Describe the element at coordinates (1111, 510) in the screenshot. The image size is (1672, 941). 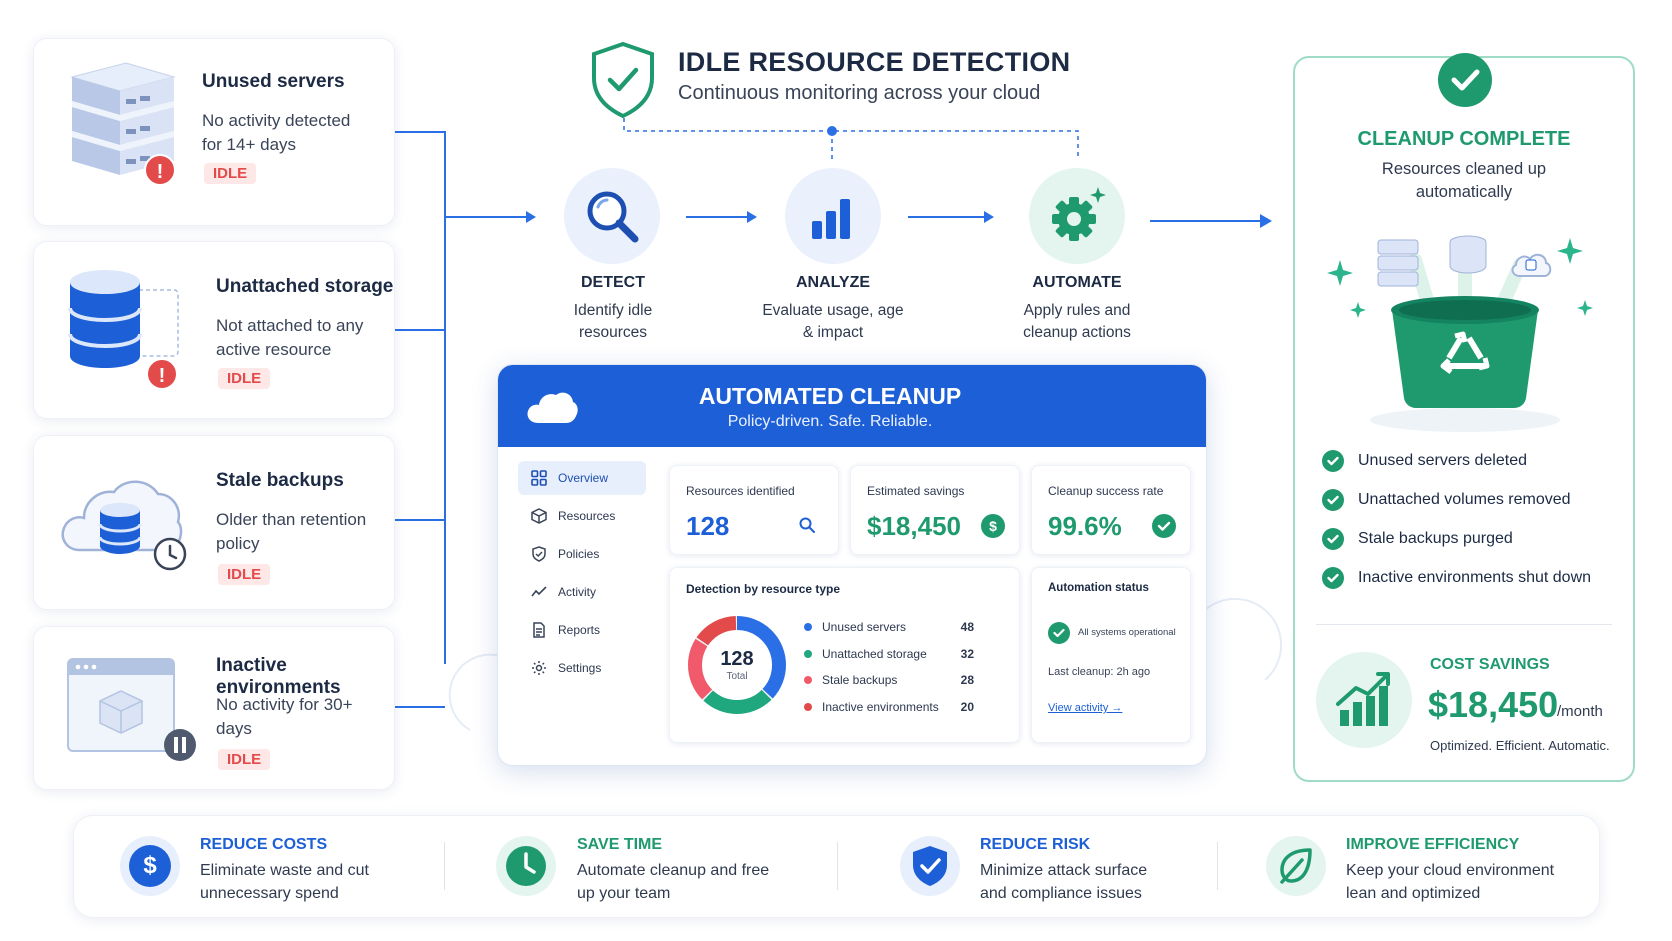
I see `stat-card-success-rate: Cleanup success rate 99.6%` at that location.